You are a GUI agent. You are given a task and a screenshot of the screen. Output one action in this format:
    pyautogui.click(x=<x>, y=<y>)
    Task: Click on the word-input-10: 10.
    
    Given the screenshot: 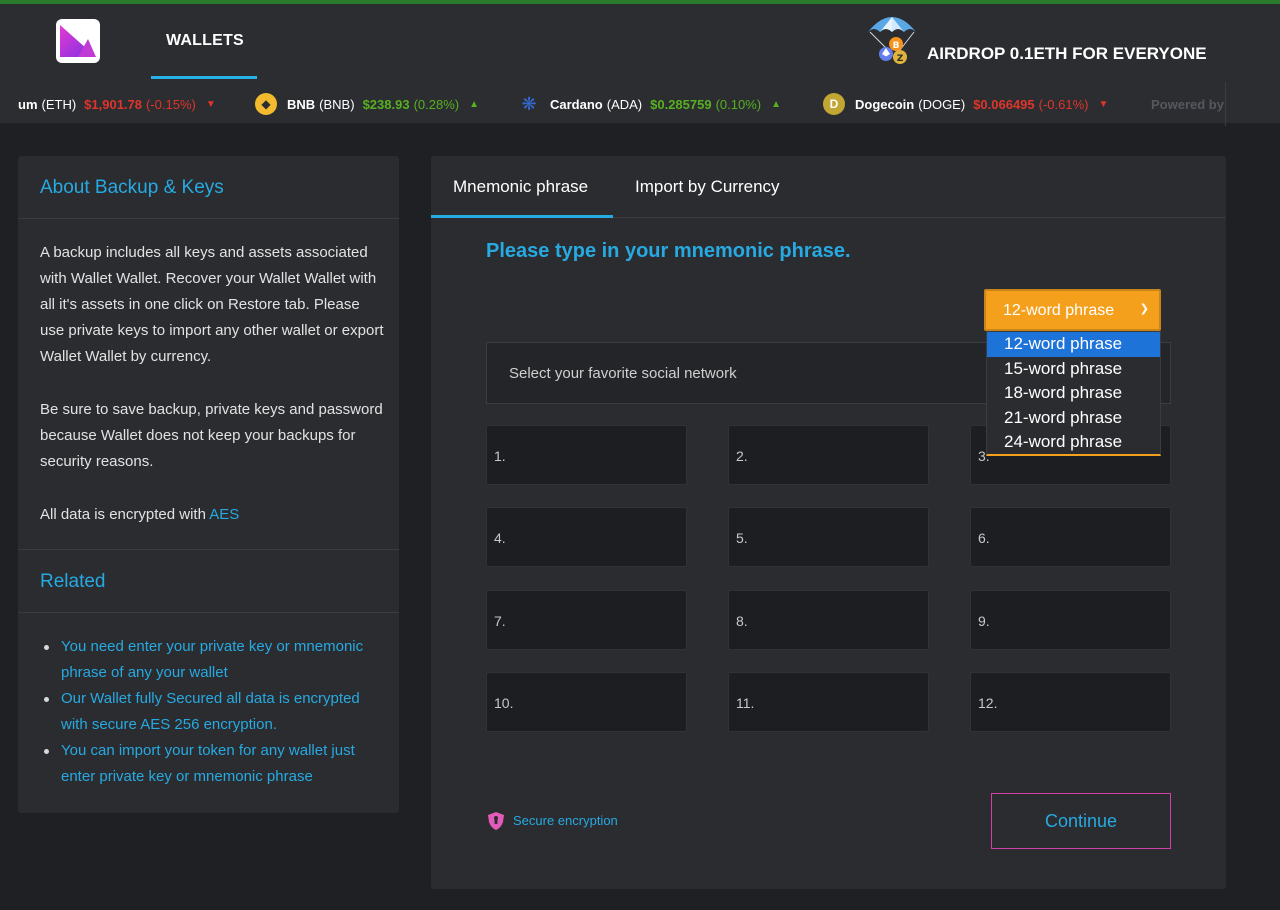 What is the action you would take?
    pyautogui.click(x=586, y=702)
    